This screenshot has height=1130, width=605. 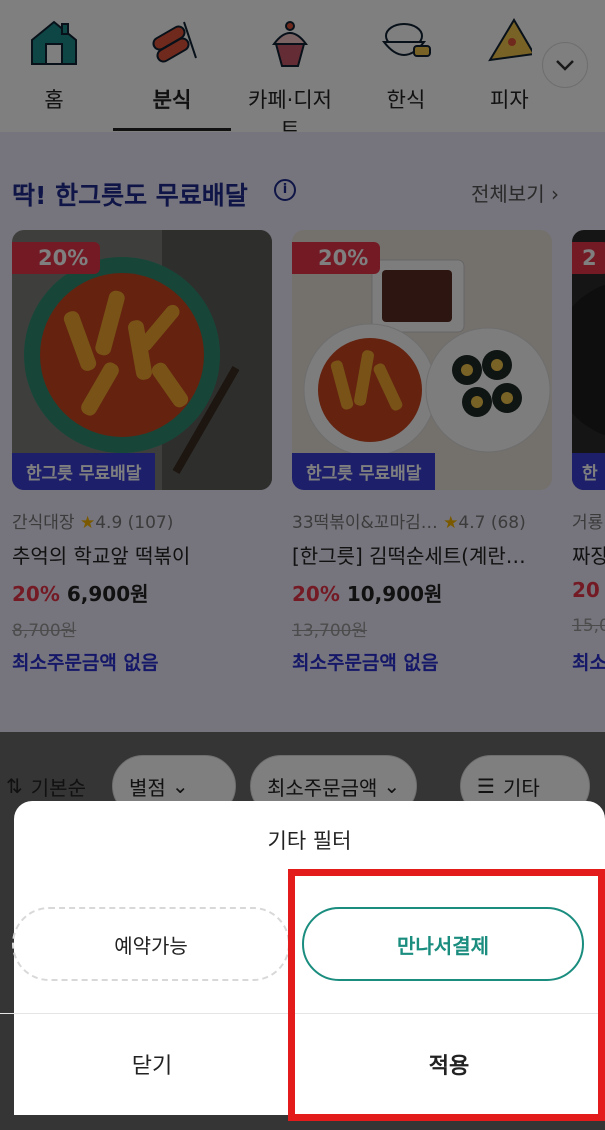 What do you see at coordinates (446, 995) in the screenshot?
I see `highlight-box` at bounding box center [446, 995].